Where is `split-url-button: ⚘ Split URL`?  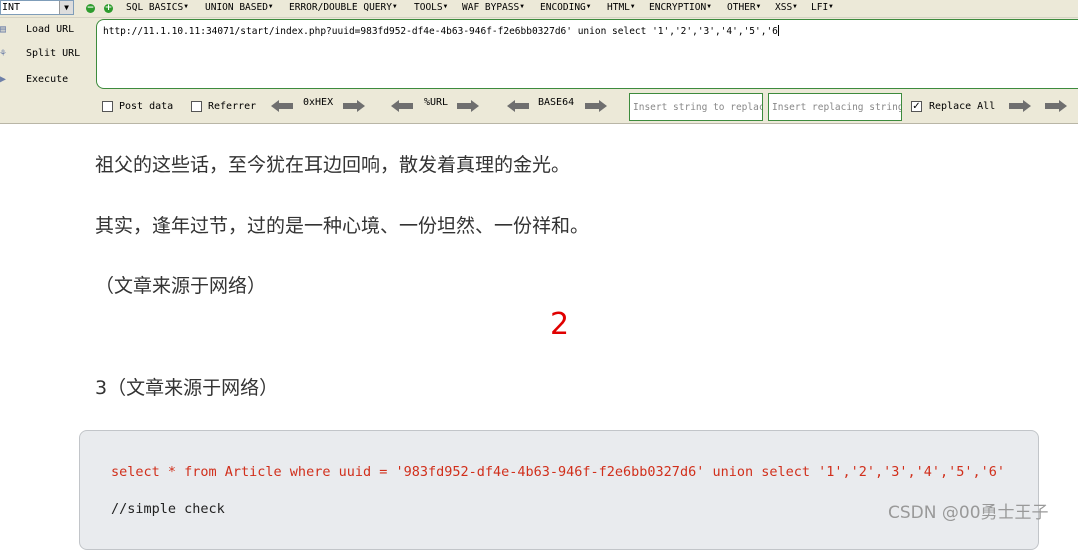 split-url-button: ⚘ Split URL is located at coordinates (46, 55).